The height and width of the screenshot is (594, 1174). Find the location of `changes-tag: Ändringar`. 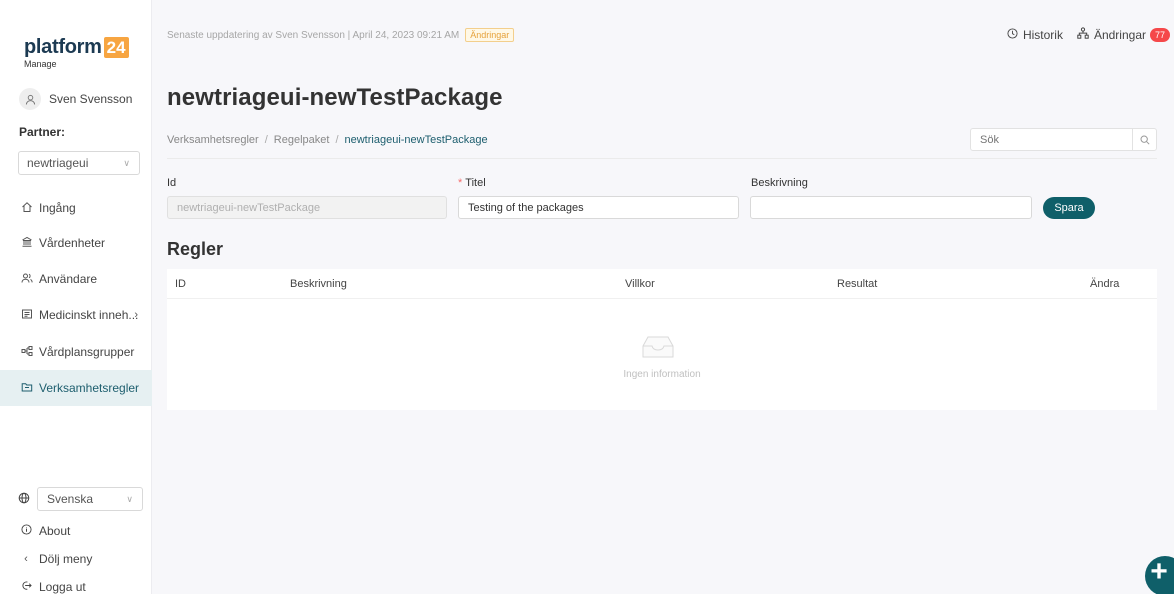

changes-tag: Ändringar is located at coordinates (490, 35).